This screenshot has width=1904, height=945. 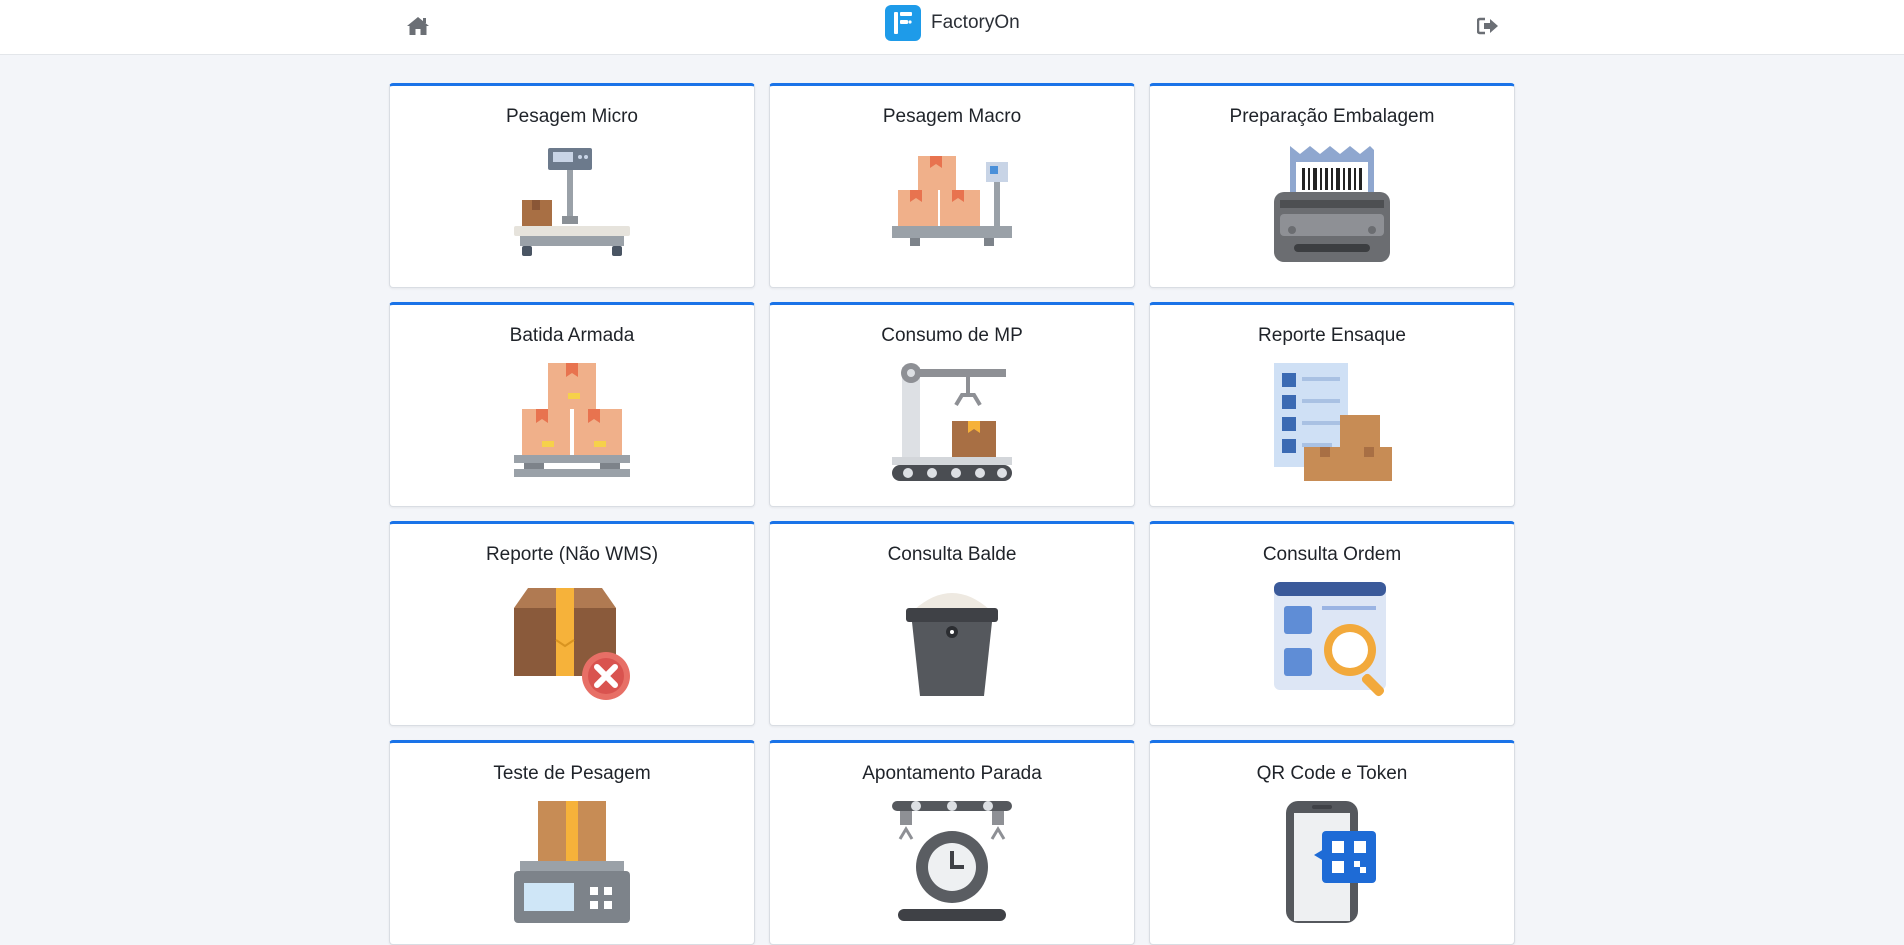 I want to click on top-navbar: FactoryOn, so click(x=952, y=27).